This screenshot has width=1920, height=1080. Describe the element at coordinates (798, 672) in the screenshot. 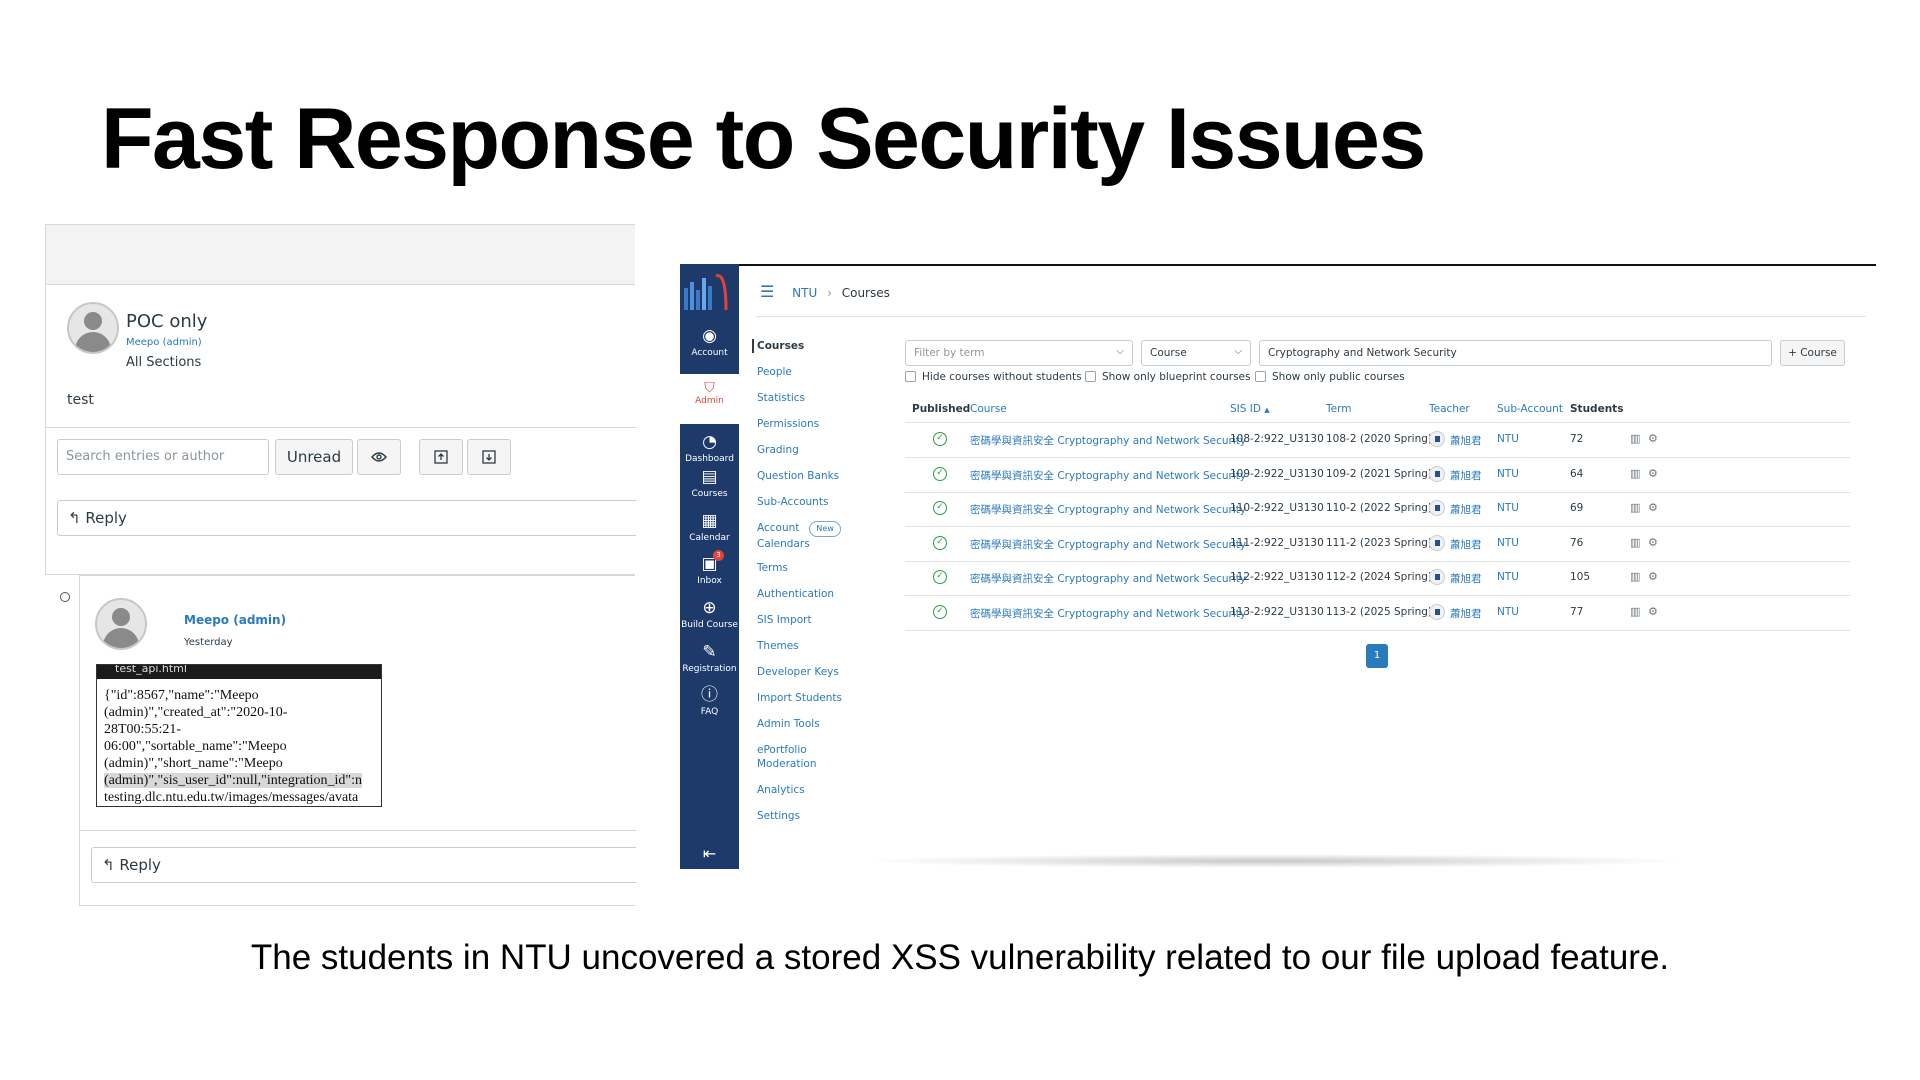

I see `subnav-developer-keys: Developer Keys` at that location.